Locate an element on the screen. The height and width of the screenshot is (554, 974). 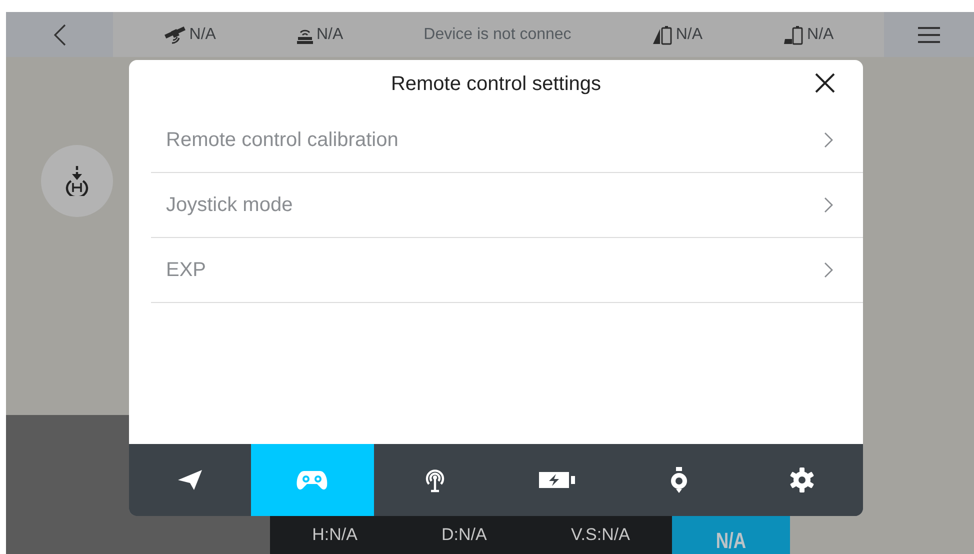
menu-icon is located at coordinates (929, 34).